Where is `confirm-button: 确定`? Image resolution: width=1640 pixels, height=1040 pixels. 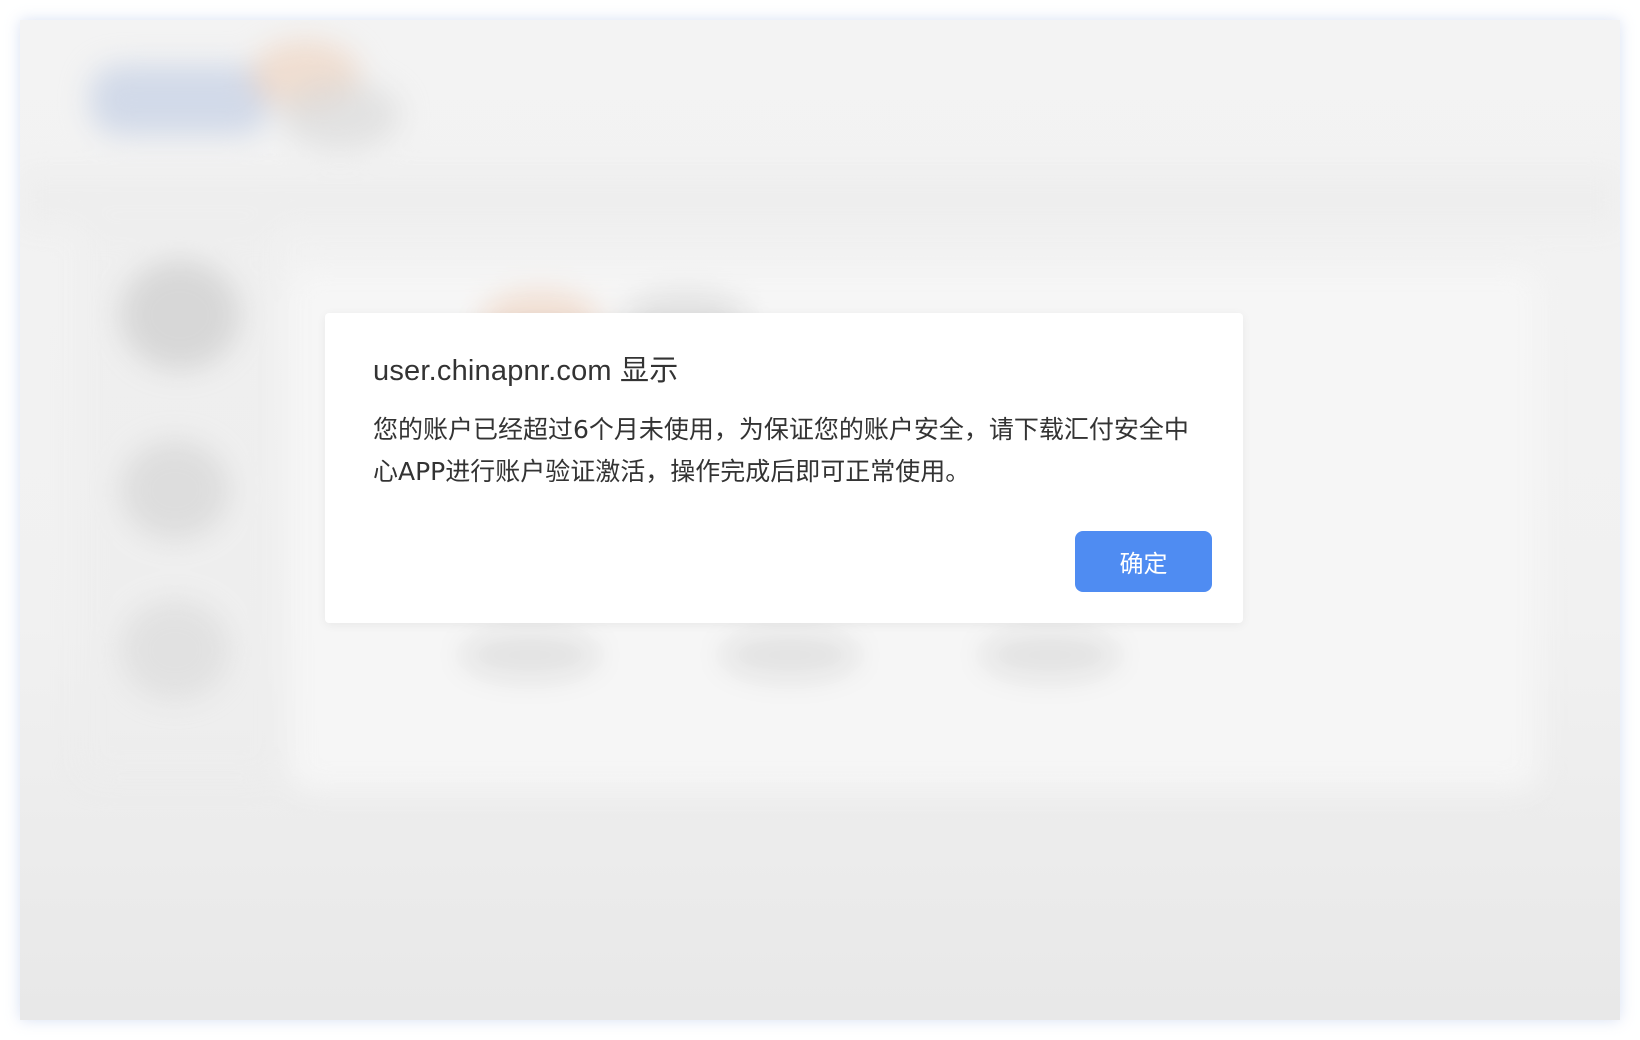 confirm-button: 确定 is located at coordinates (1143, 561).